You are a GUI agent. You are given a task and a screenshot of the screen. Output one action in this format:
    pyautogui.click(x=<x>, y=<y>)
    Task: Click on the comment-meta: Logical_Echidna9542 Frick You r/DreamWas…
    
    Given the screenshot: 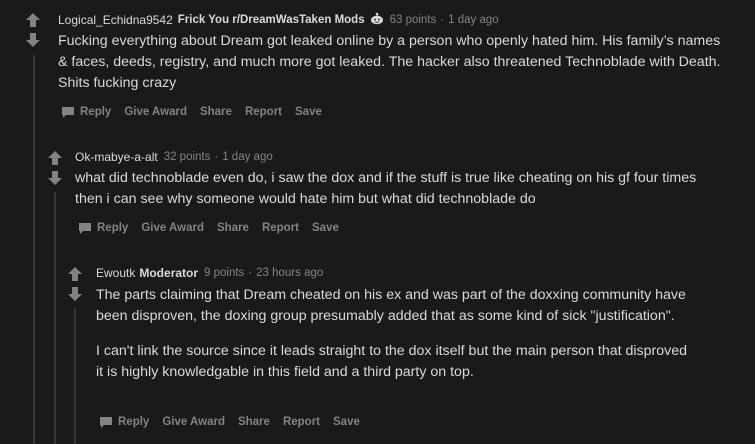 What is the action you would take?
    pyautogui.click(x=278, y=20)
    